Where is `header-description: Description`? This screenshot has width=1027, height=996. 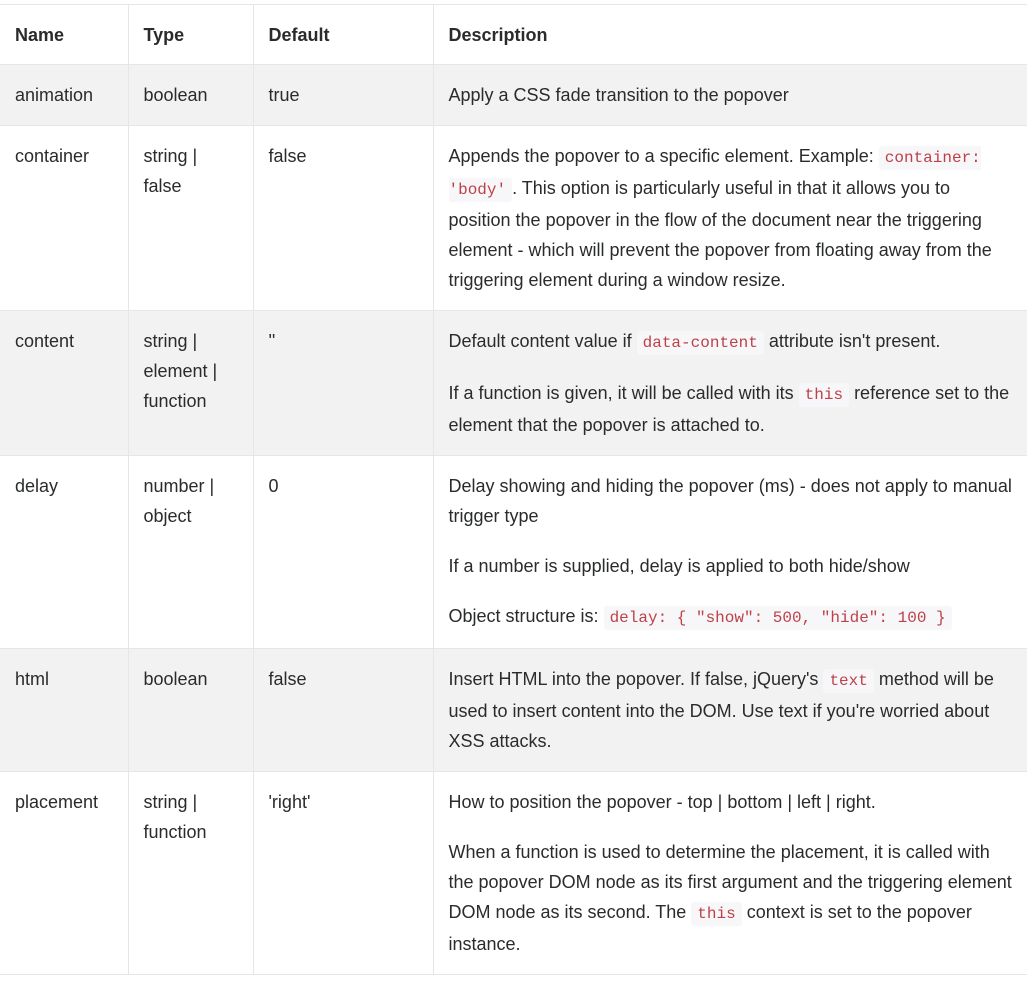 header-description: Description is located at coordinates (729, 34).